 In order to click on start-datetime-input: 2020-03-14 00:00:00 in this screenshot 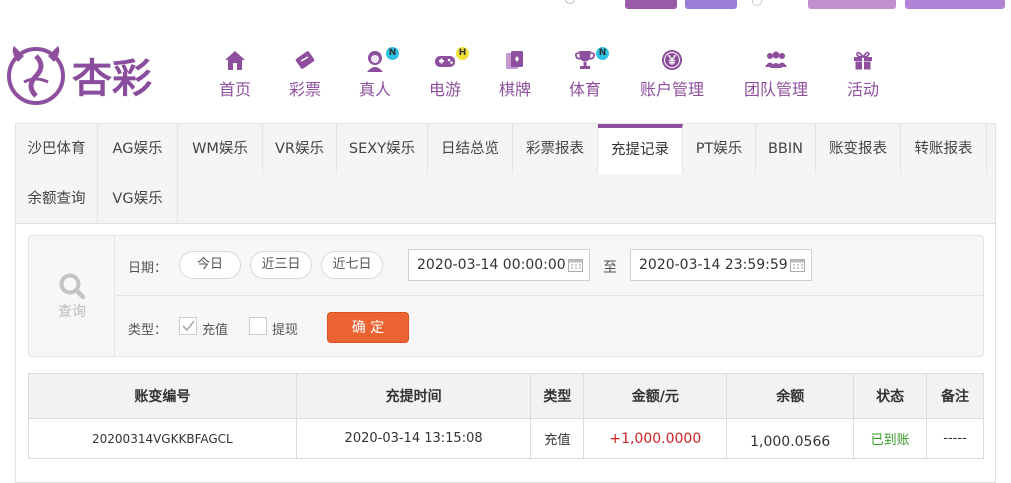, I will do `click(499, 265)`.